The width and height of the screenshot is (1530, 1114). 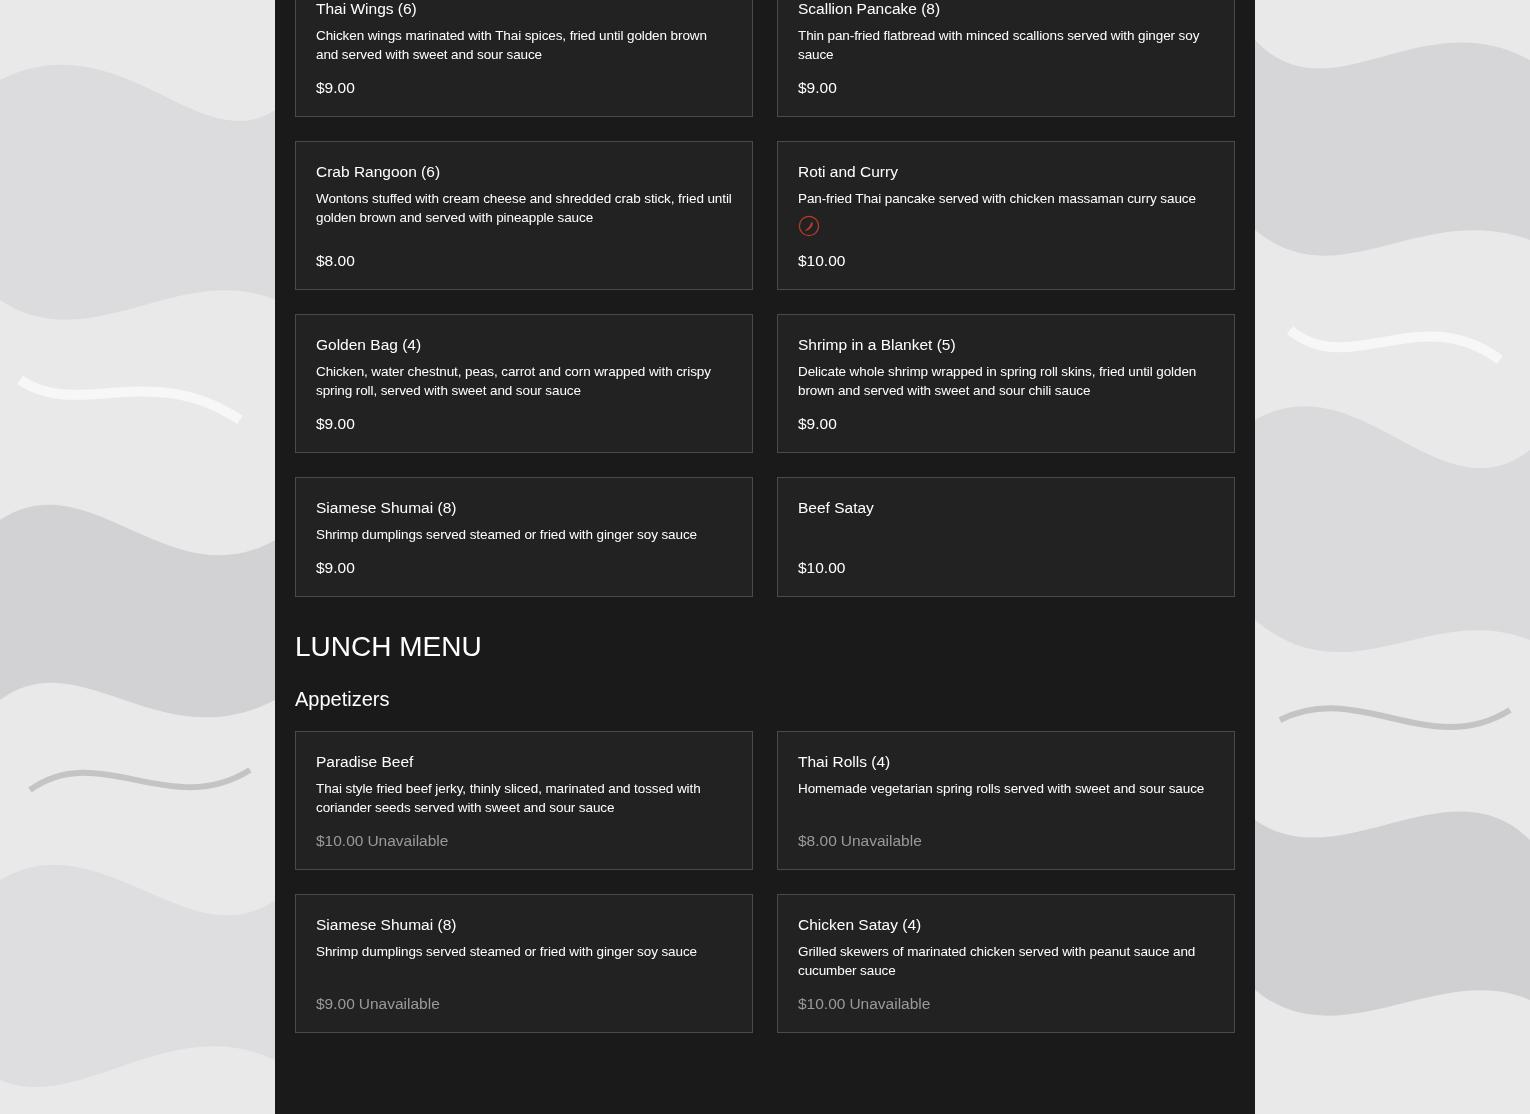 I want to click on menu-item-card: Thai Wings (6) Chicken wings marinated with Thai spices, fried until golden brown and served with sweet and sour sauce $9.00, so click(x=524, y=58).